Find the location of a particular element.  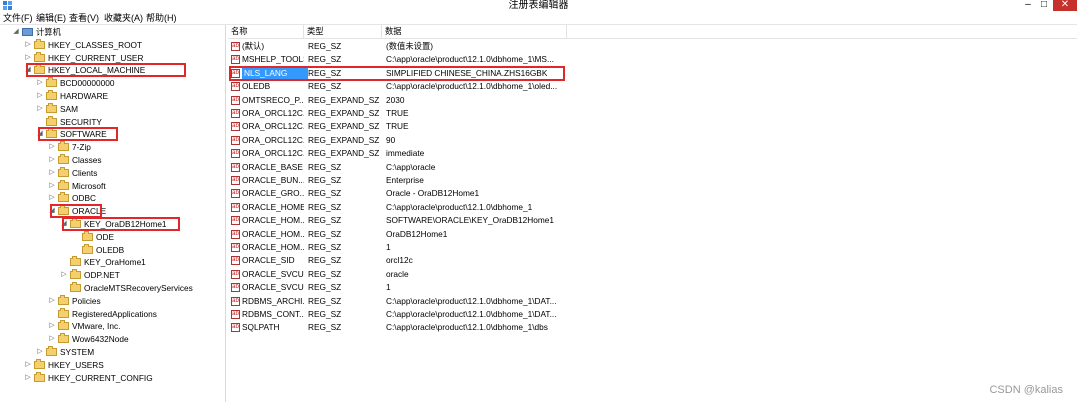

menu-view: 查看(V) is located at coordinates (84, 18).